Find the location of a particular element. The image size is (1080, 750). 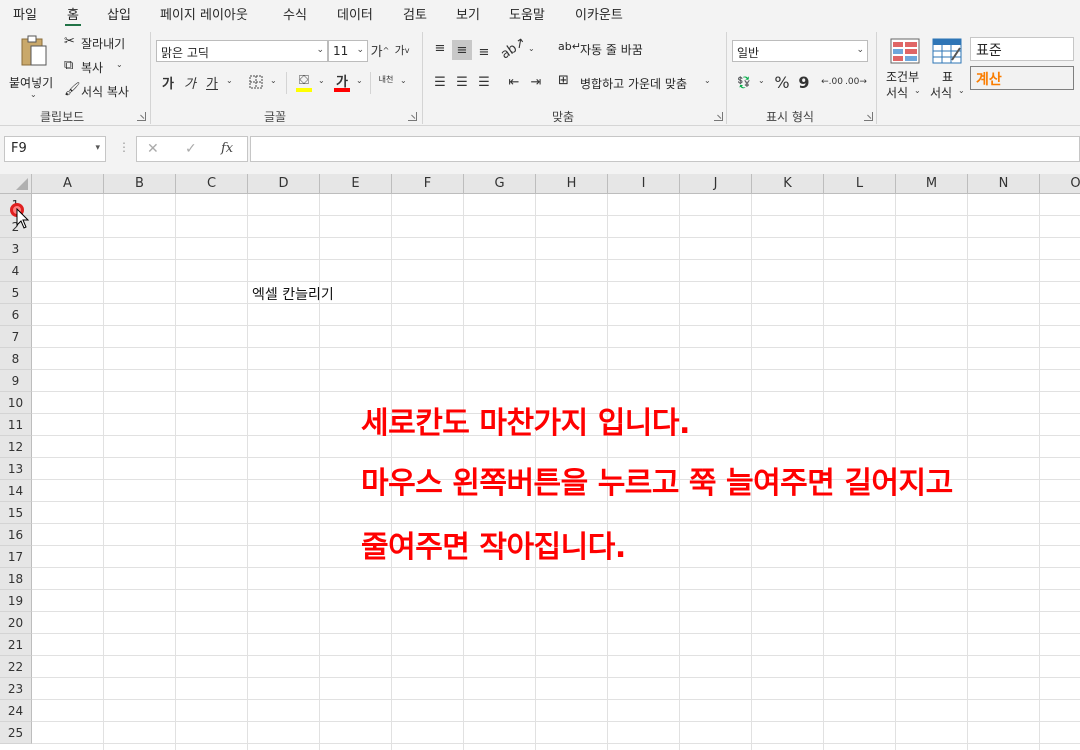

column-header-l: L is located at coordinates (860, 184).